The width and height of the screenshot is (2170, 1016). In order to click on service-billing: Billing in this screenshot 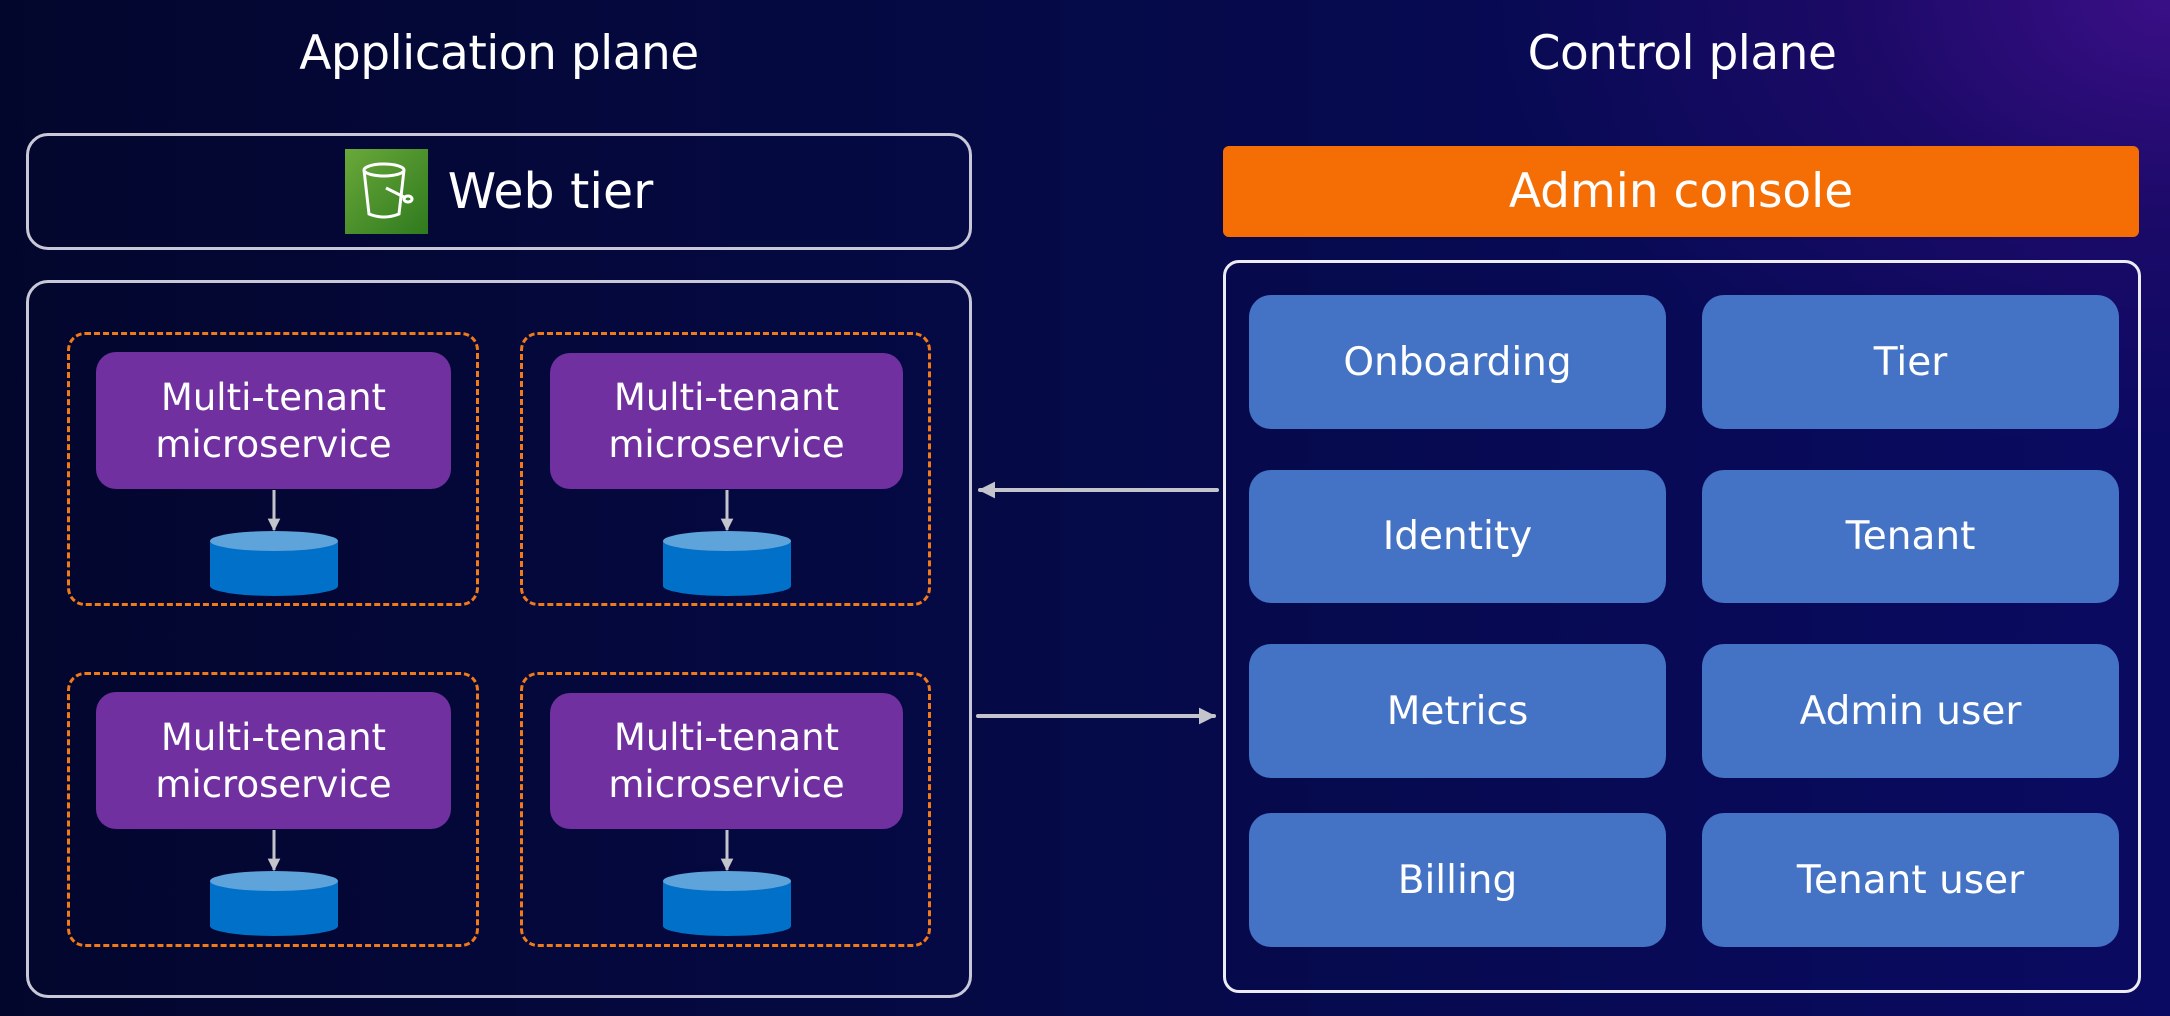, I will do `click(1457, 880)`.